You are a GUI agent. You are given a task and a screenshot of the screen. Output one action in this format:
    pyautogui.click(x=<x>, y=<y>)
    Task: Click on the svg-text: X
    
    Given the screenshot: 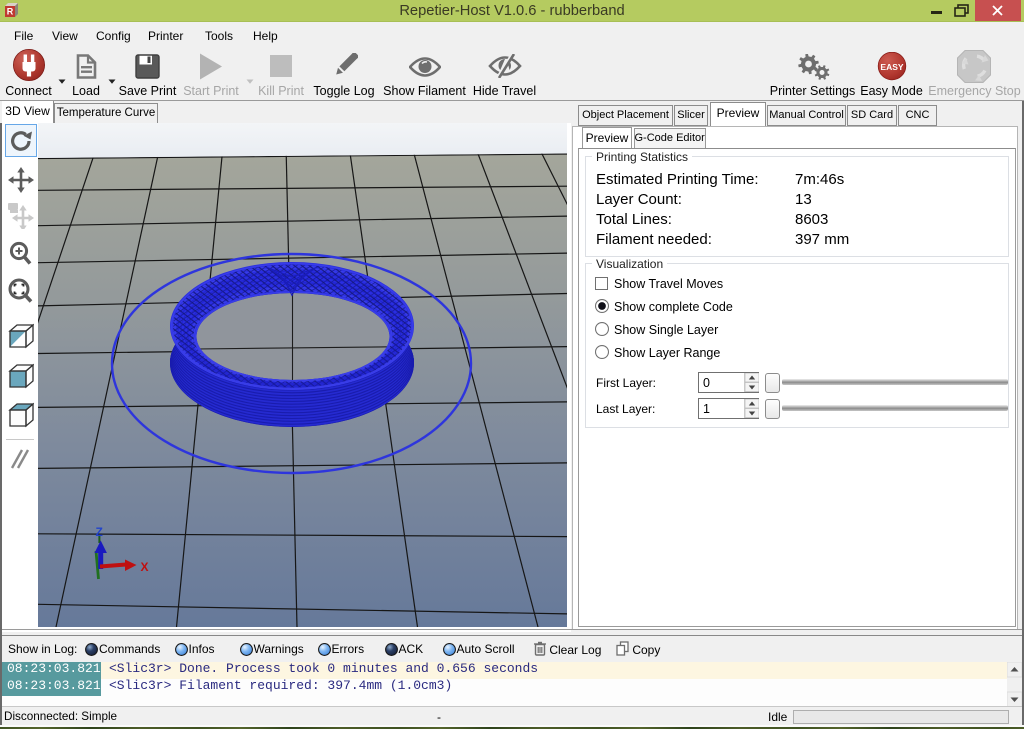 What is the action you would take?
    pyautogui.click(x=145, y=567)
    